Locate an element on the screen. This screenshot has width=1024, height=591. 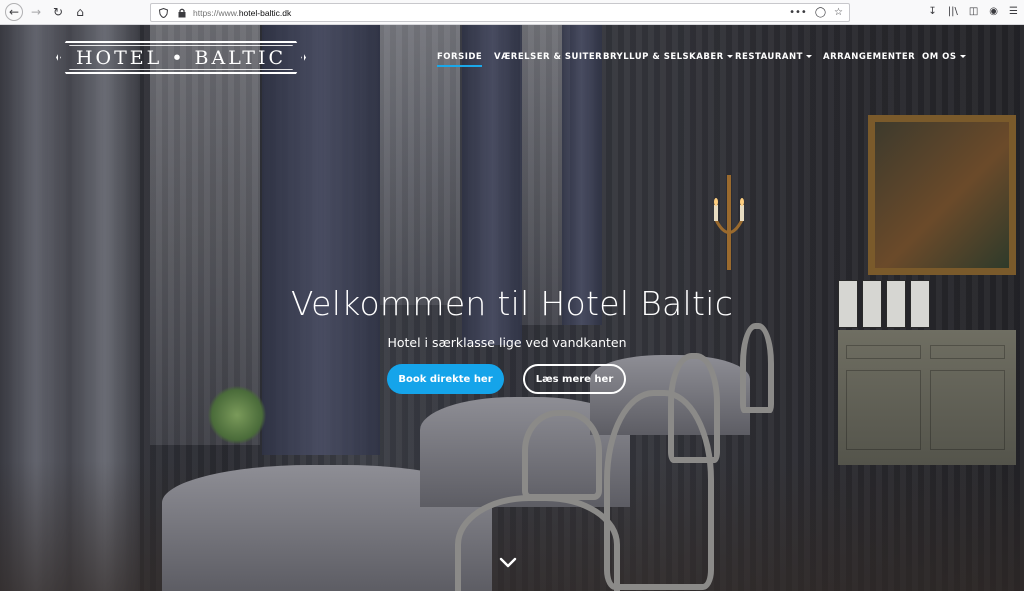
nav-item-vaerelser-suiter: VÆRELSER & SUITER is located at coordinates (548, 57).